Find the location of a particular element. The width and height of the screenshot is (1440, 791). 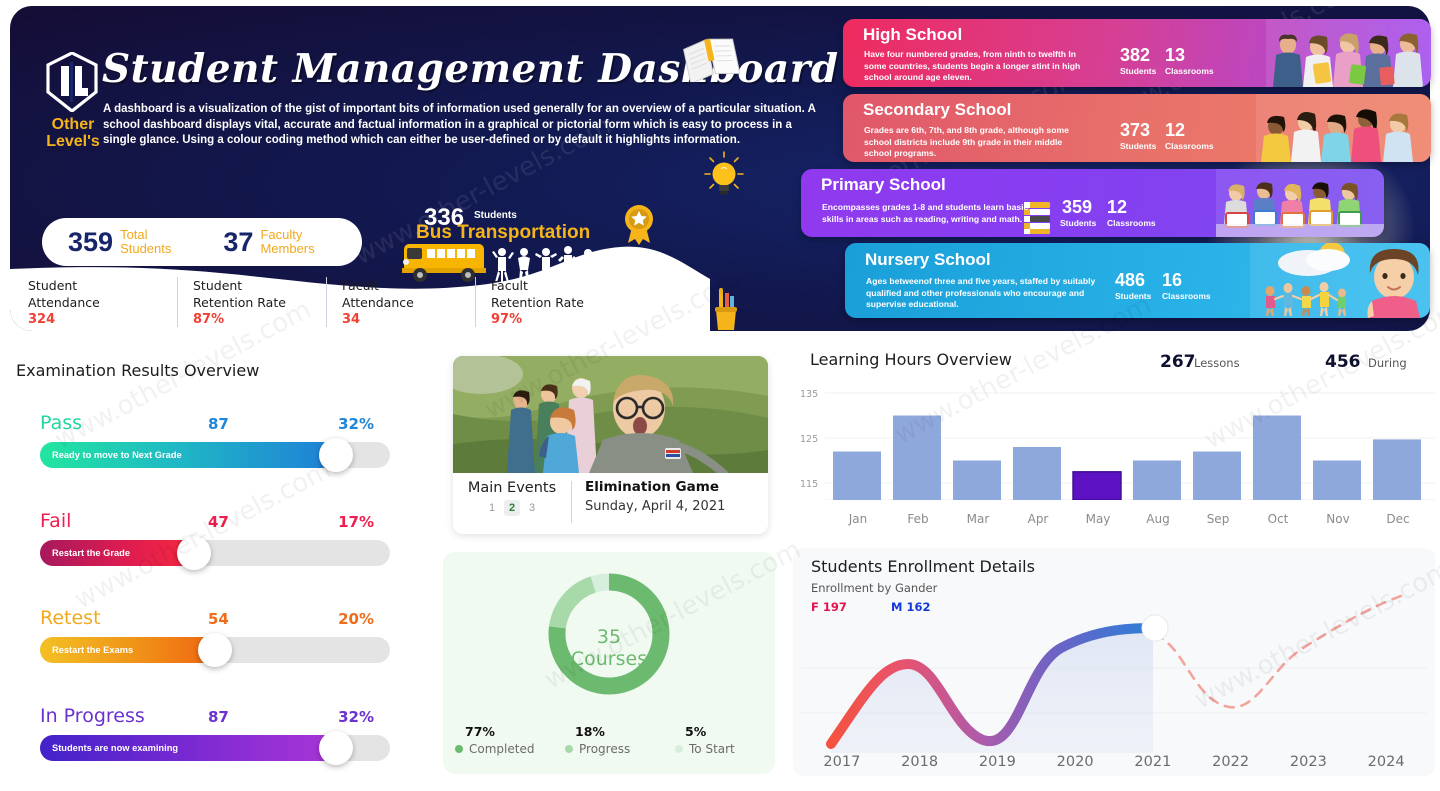

watermark: www.other-levels.com is located at coordinates (203, 535).